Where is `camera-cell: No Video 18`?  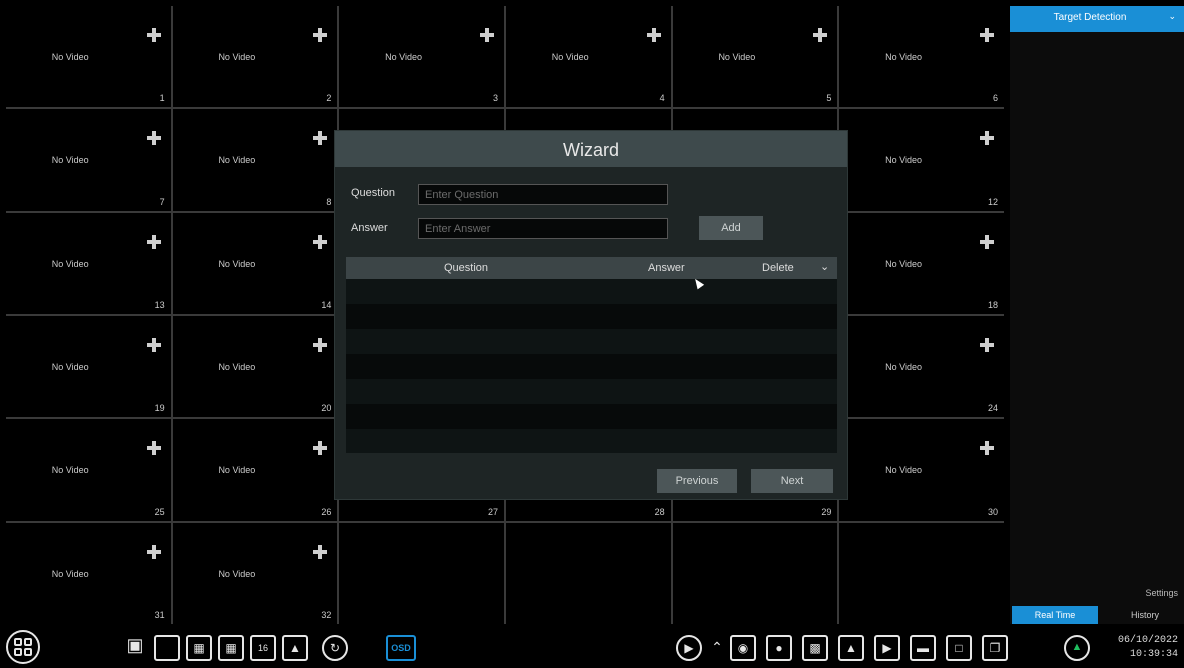 camera-cell: No Video 18 is located at coordinates (921, 263).